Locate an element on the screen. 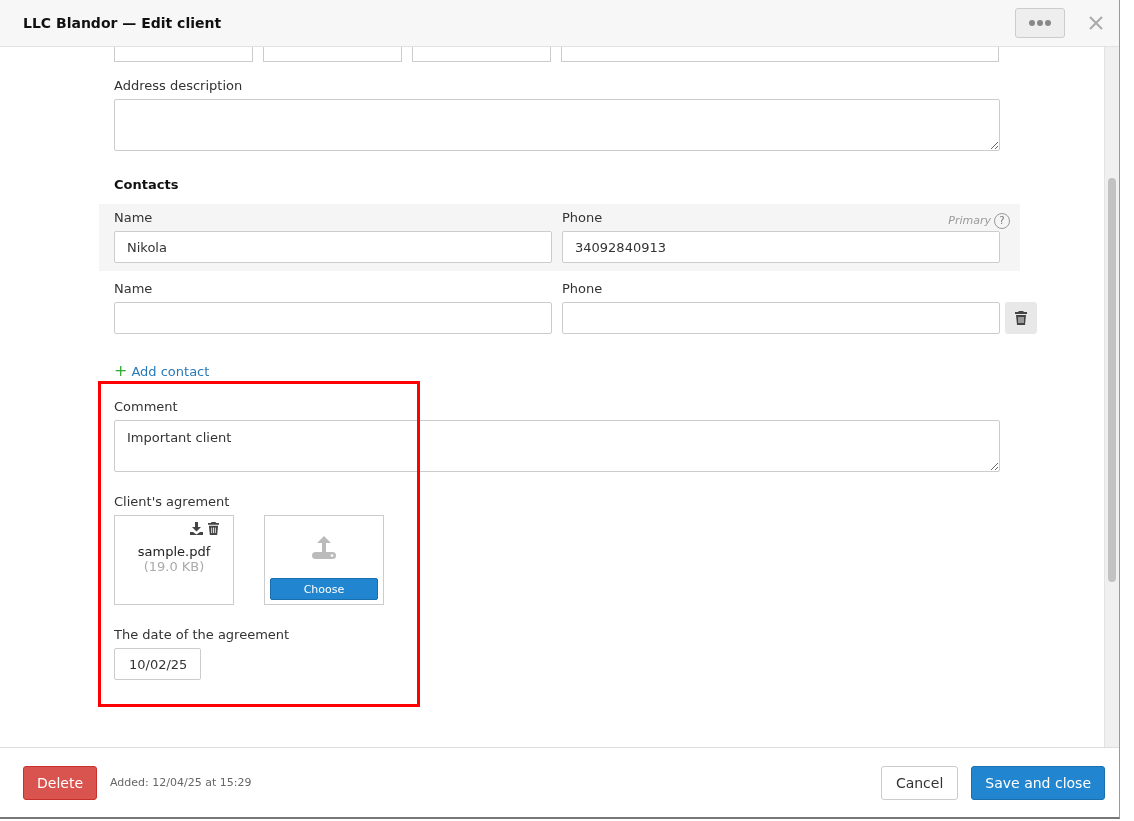  field-label: Comment is located at coordinates (146, 406).